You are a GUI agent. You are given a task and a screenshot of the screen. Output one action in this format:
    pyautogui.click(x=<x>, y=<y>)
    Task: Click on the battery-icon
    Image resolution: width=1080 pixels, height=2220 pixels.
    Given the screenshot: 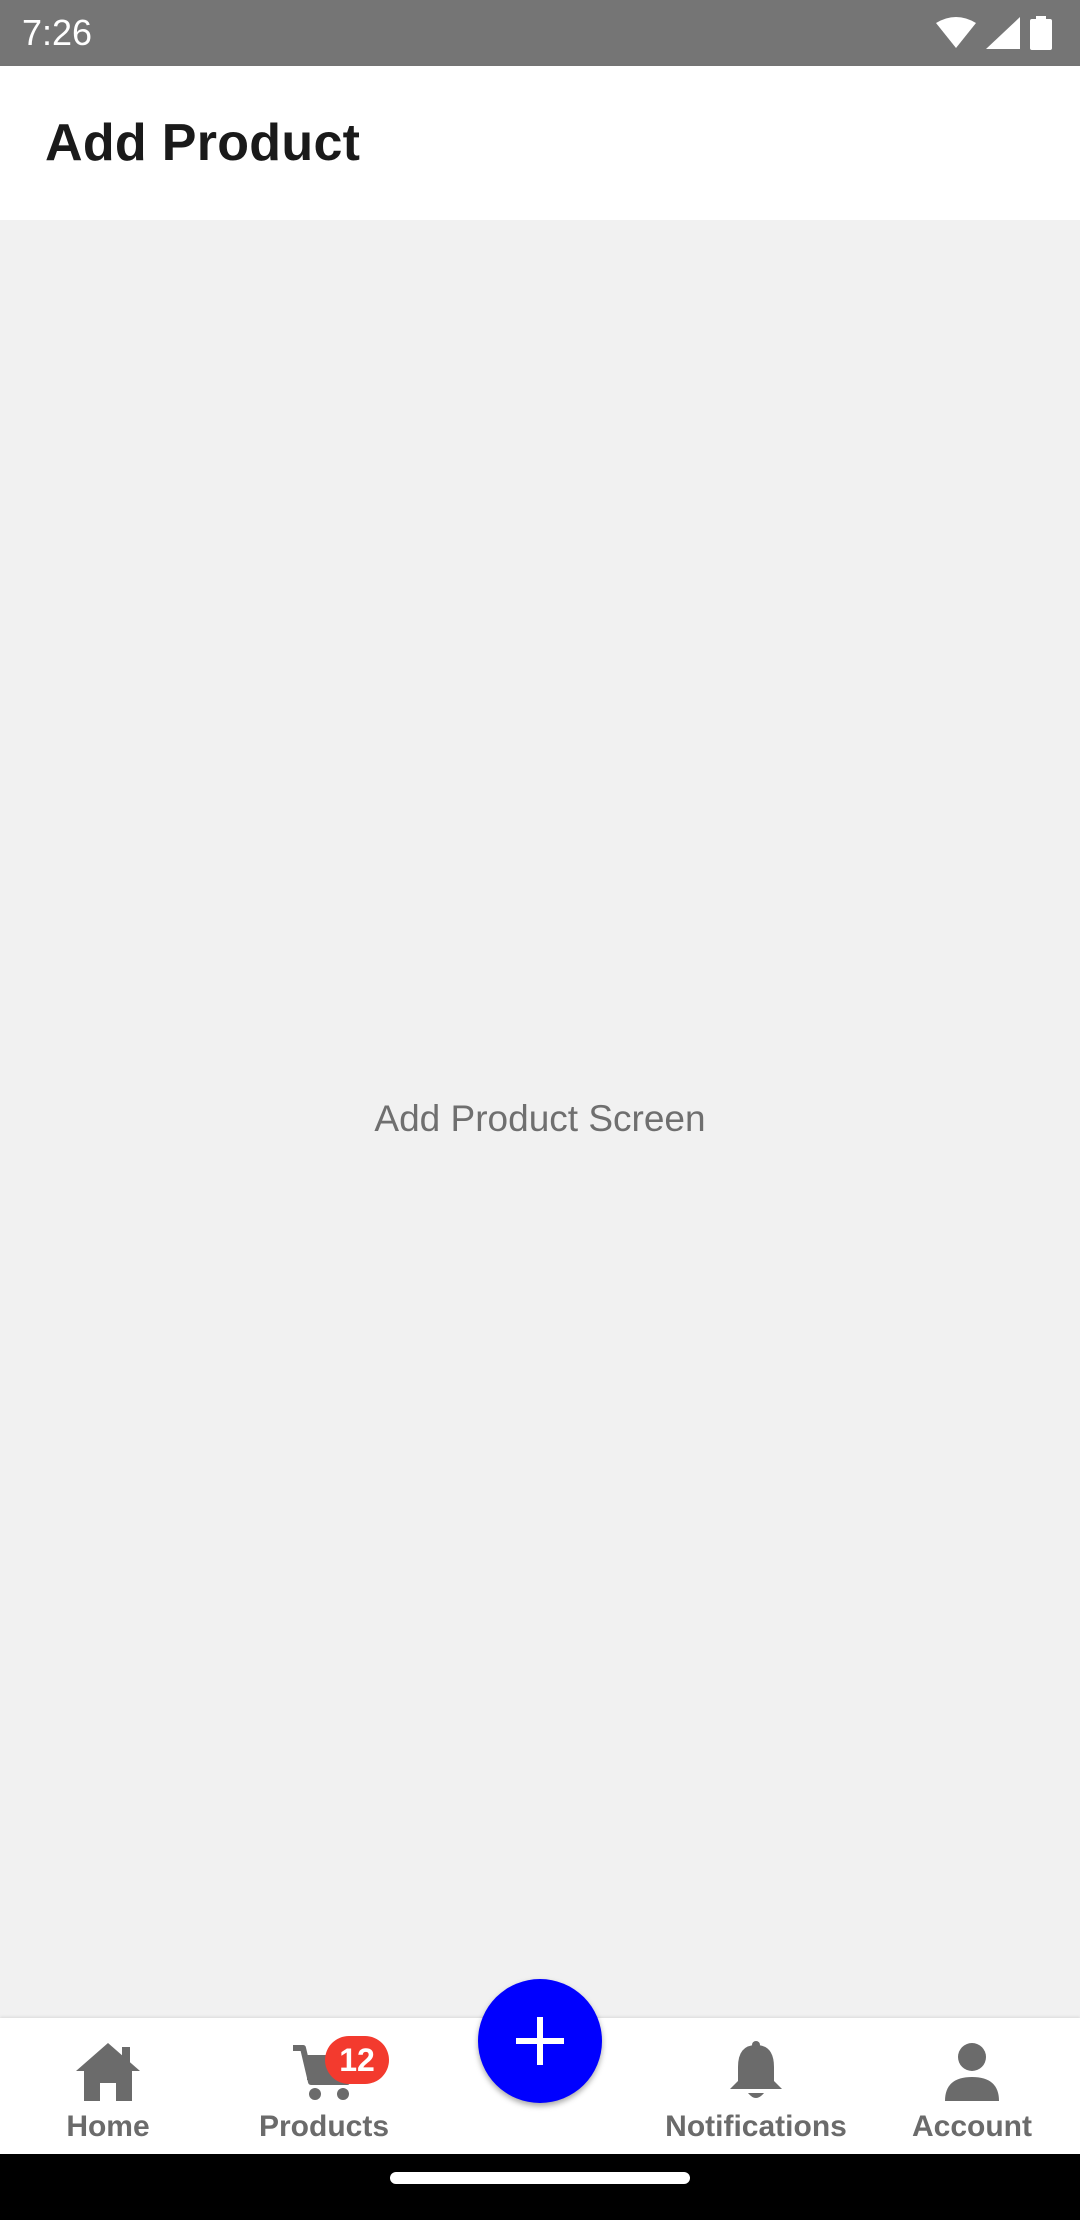 What is the action you would take?
    pyautogui.click(x=1041, y=33)
    